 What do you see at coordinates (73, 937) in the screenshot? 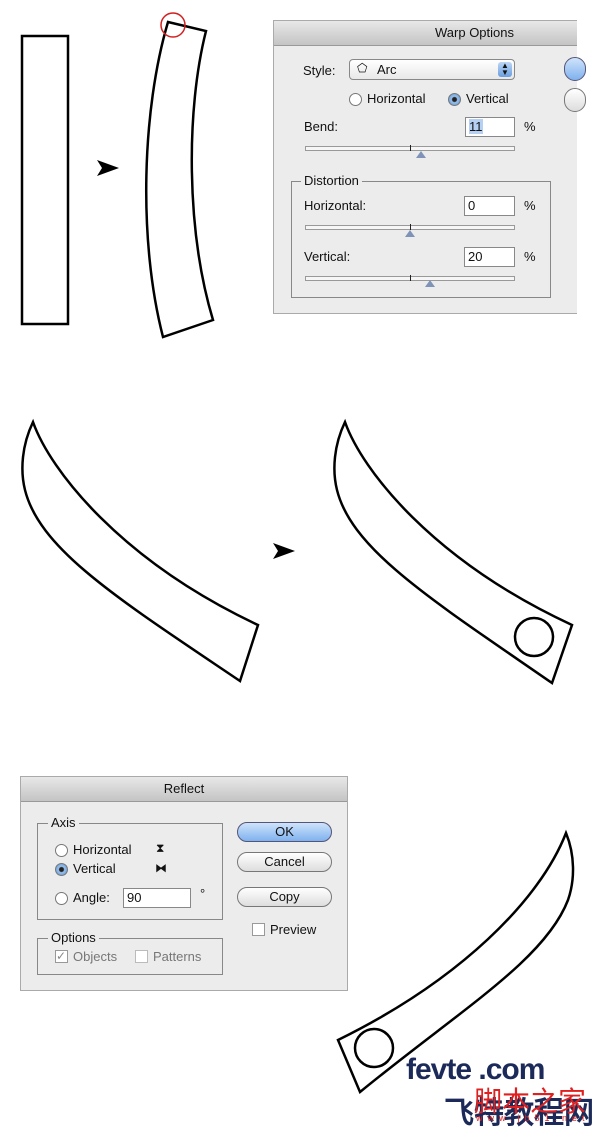
I see `options-label: Options` at bounding box center [73, 937].